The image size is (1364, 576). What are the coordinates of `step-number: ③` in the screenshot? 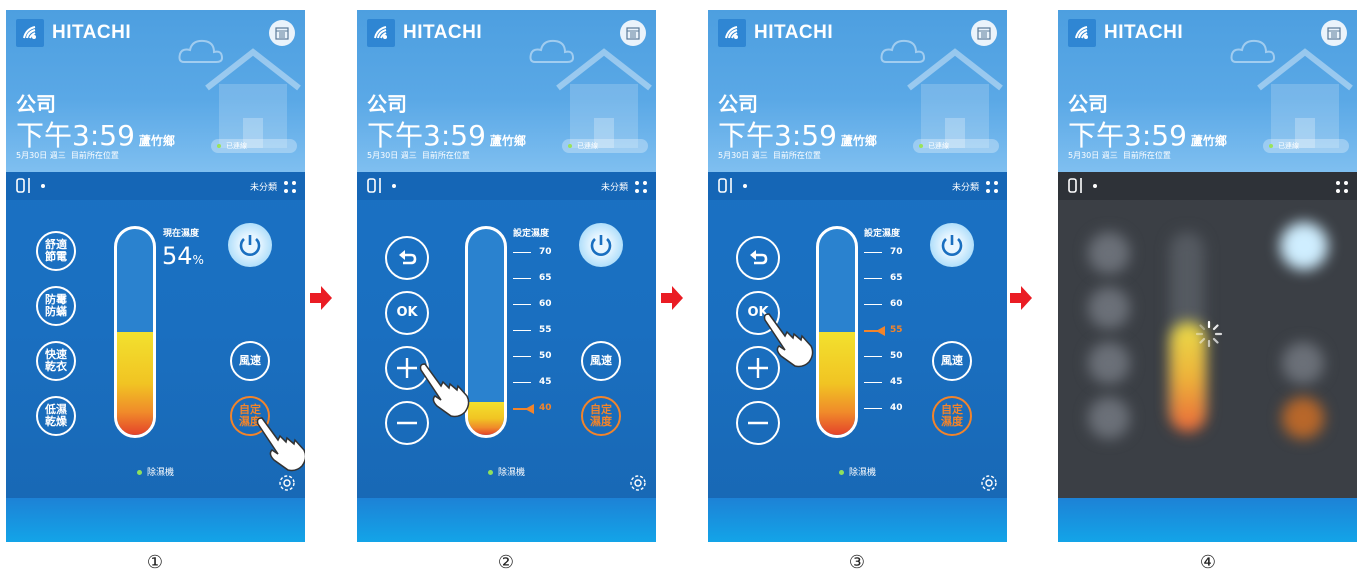 It's located at (857, 562).